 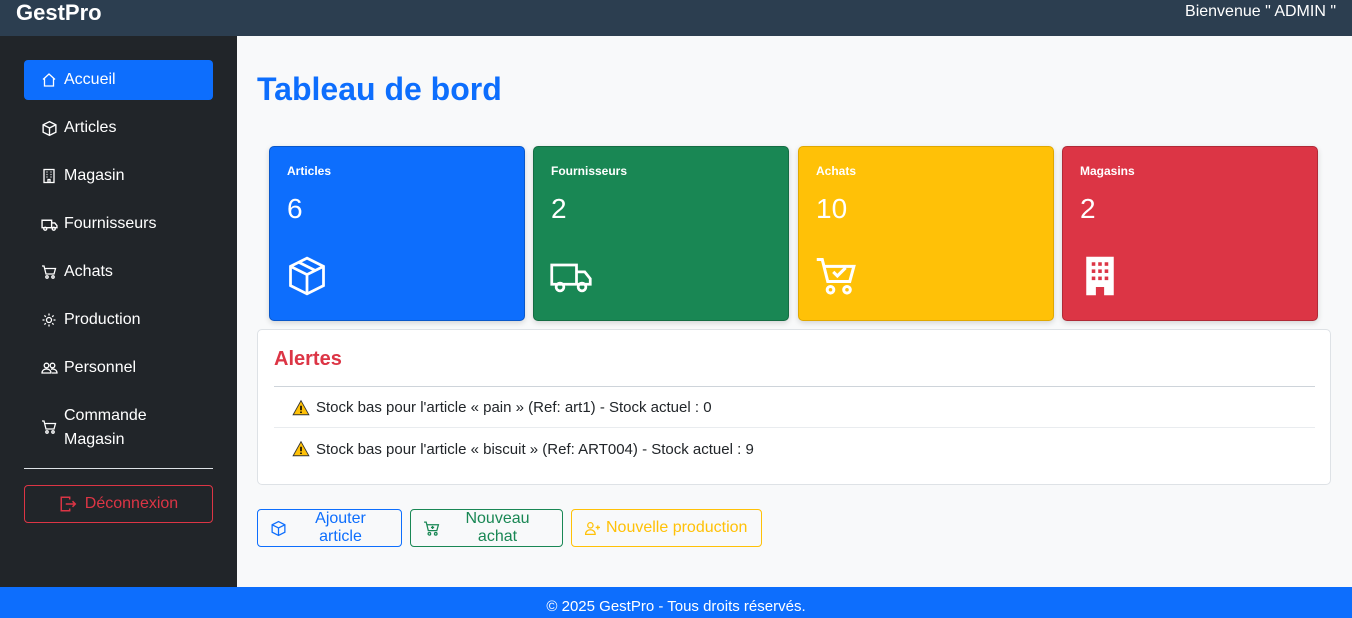 What do you see at coordinates (379, 89) in the screenshot?
I see `page-title: Tableau de bord` at bounding box center [379, 89].